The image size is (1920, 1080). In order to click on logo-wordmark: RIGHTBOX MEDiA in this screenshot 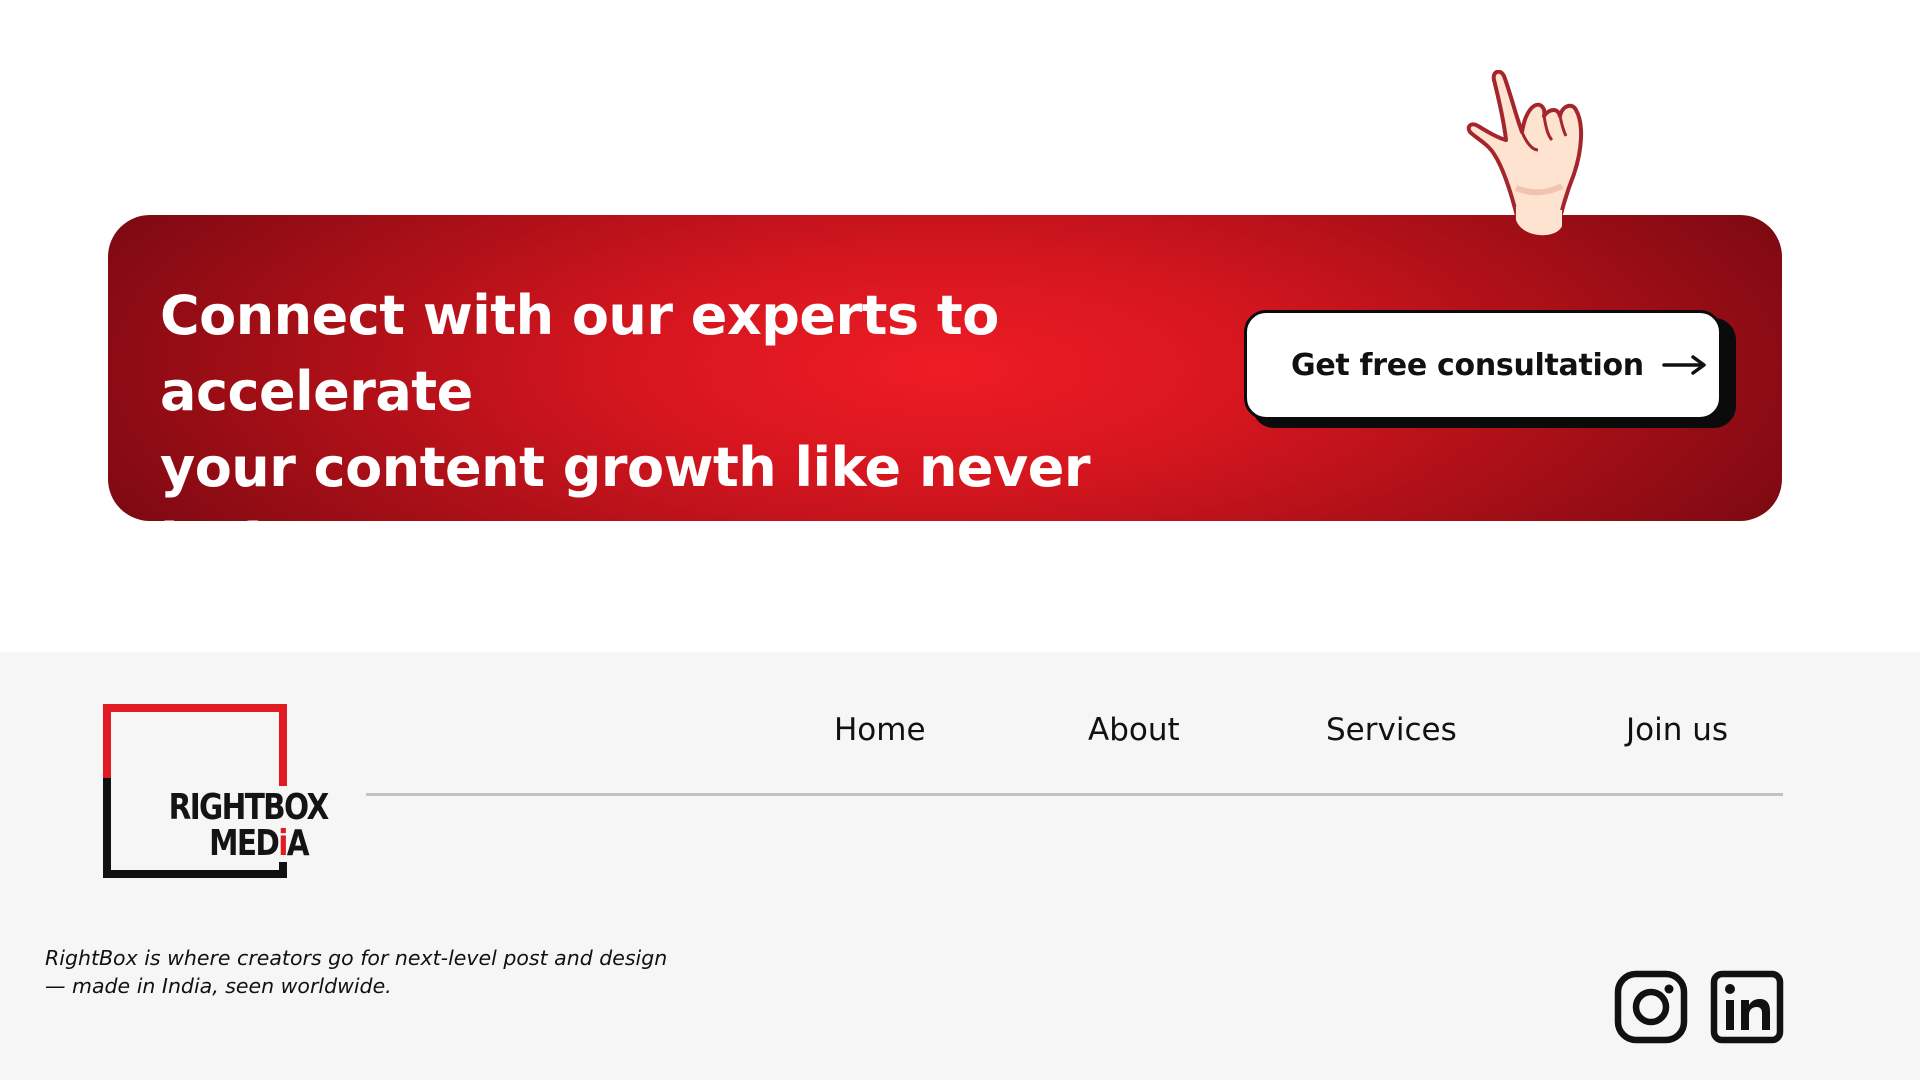, I will do `click(249, 825)`.